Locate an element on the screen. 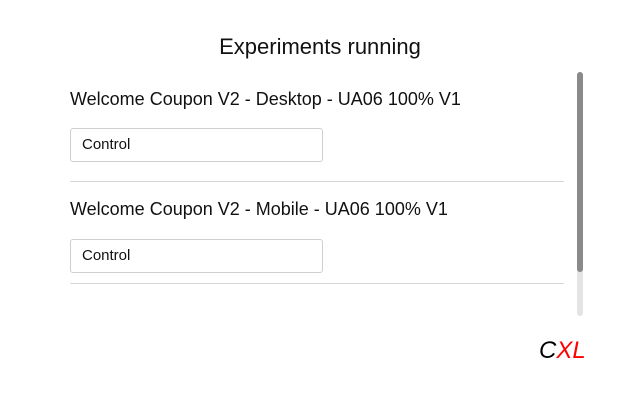 The width and height of the screenshot is (640, 400). cxl-logo: CXL is located at coordinates (562, 351).